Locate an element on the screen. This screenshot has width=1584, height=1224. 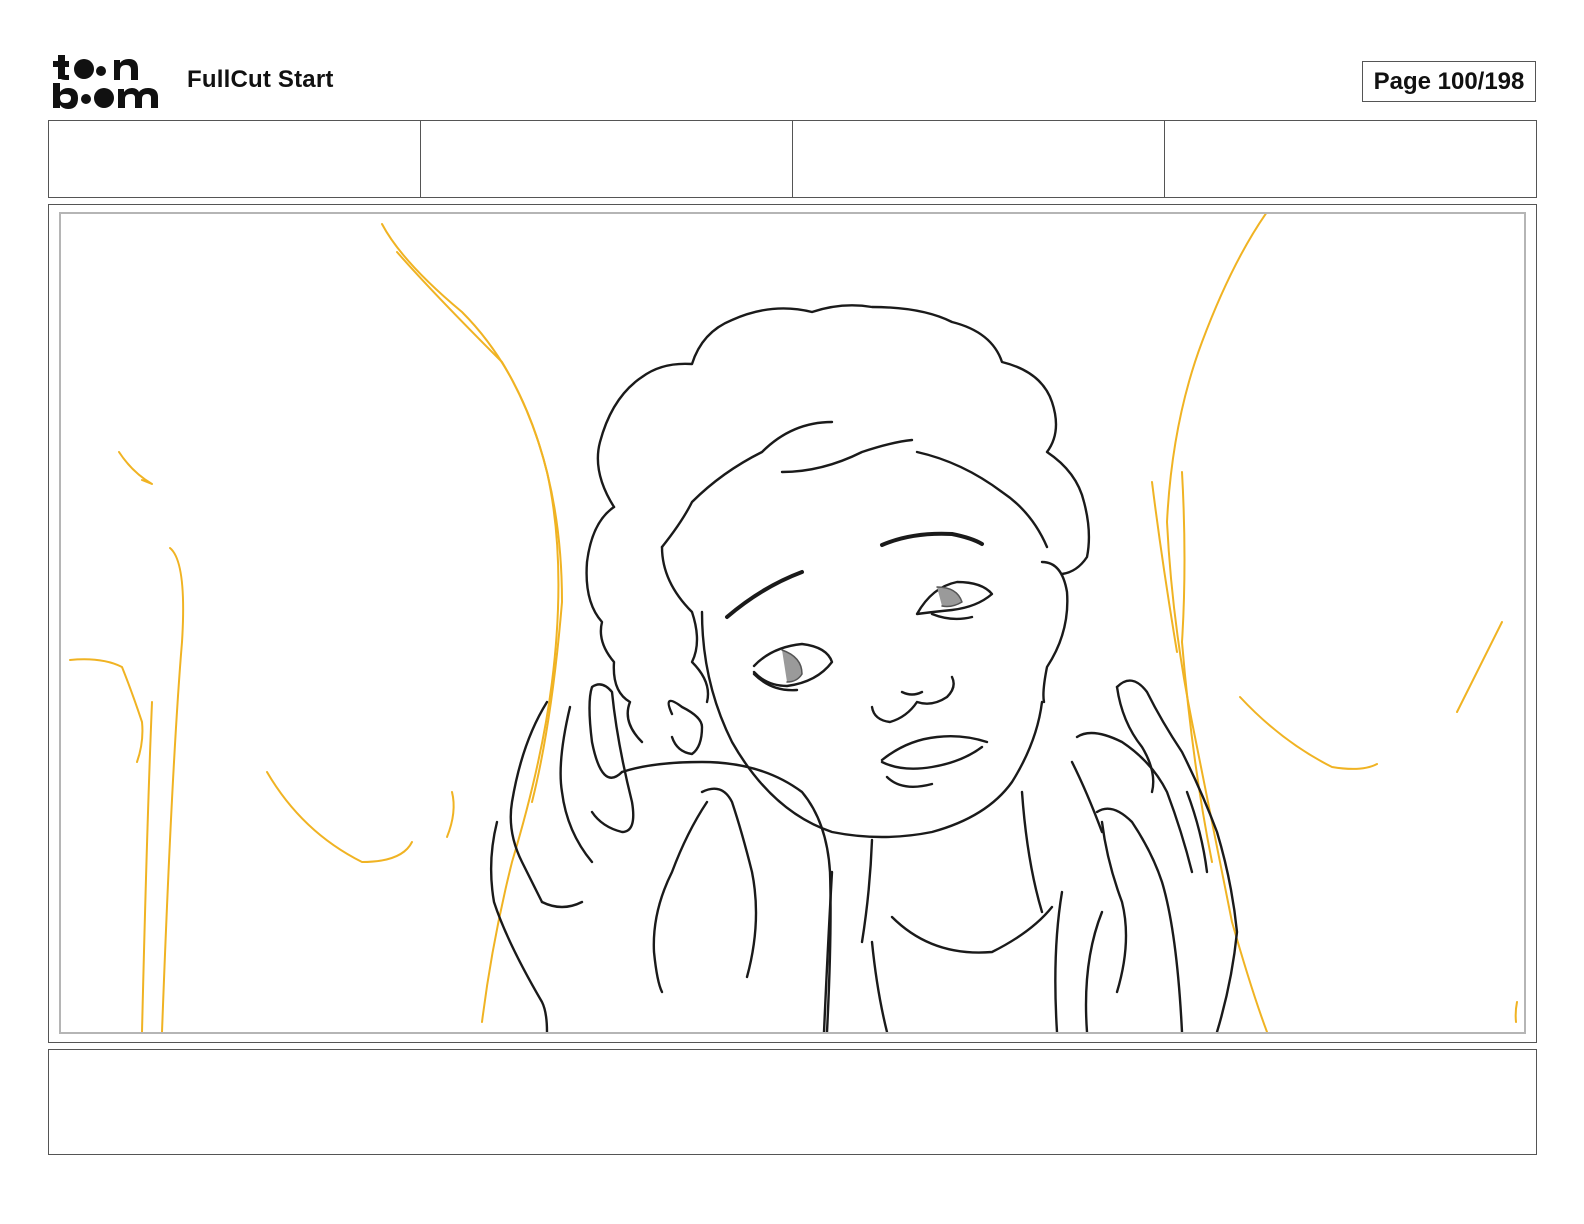
page-number-label: Page 100/198 is located at coordinates (1449, 81).